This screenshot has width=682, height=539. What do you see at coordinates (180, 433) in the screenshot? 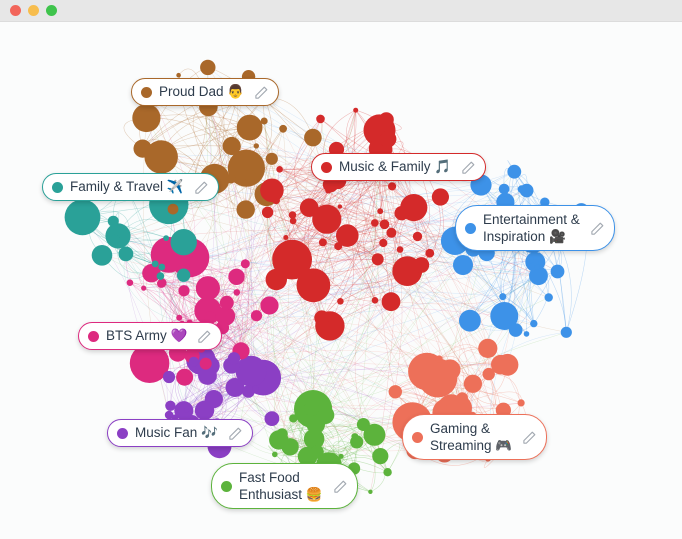
I see `cluster-label-music-fan: Music Fan 🎶` at bounding box center [180, 433].